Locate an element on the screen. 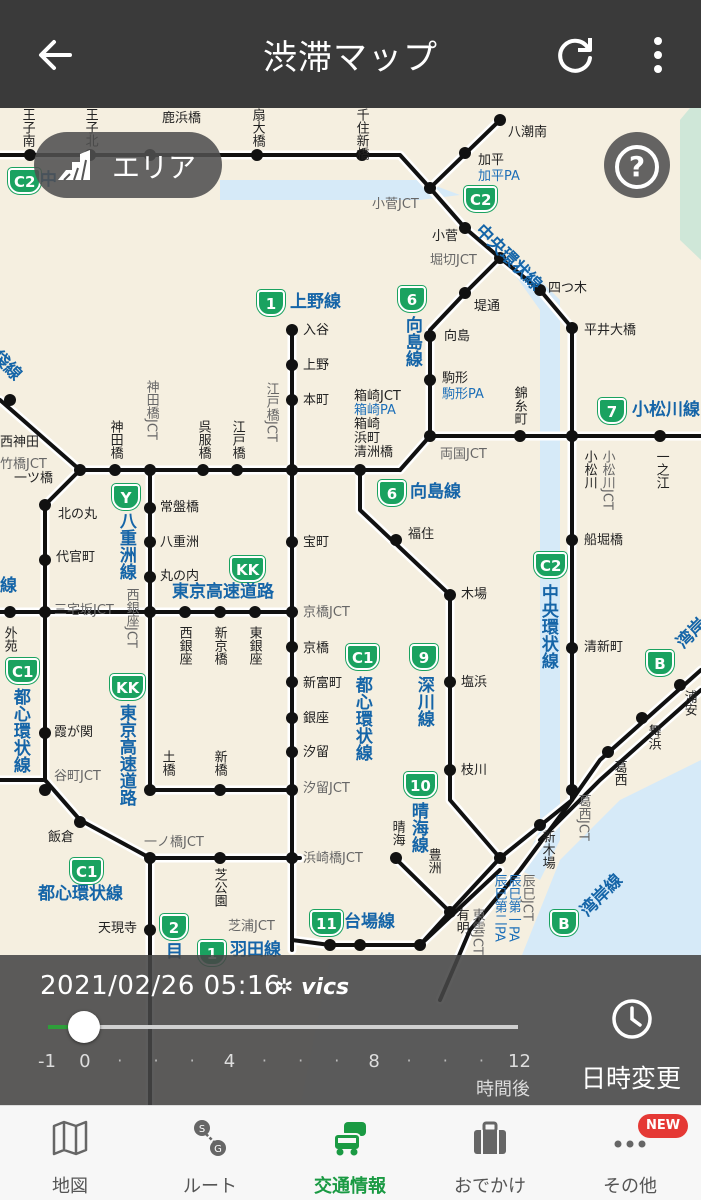 Image resolution: width=701 pixels, height=1200 pixels. place-label: 土橋 is located at coordinates (167, 763).